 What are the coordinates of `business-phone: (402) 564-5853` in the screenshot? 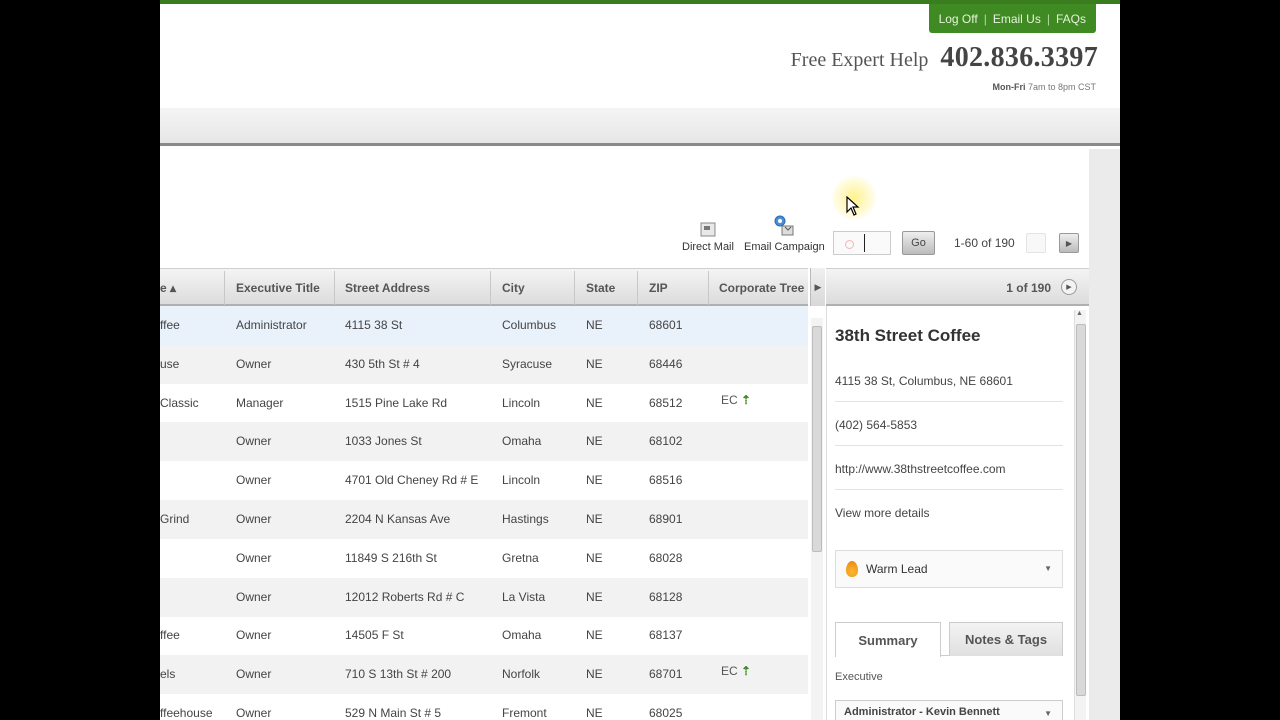 It's located at (876, 425).